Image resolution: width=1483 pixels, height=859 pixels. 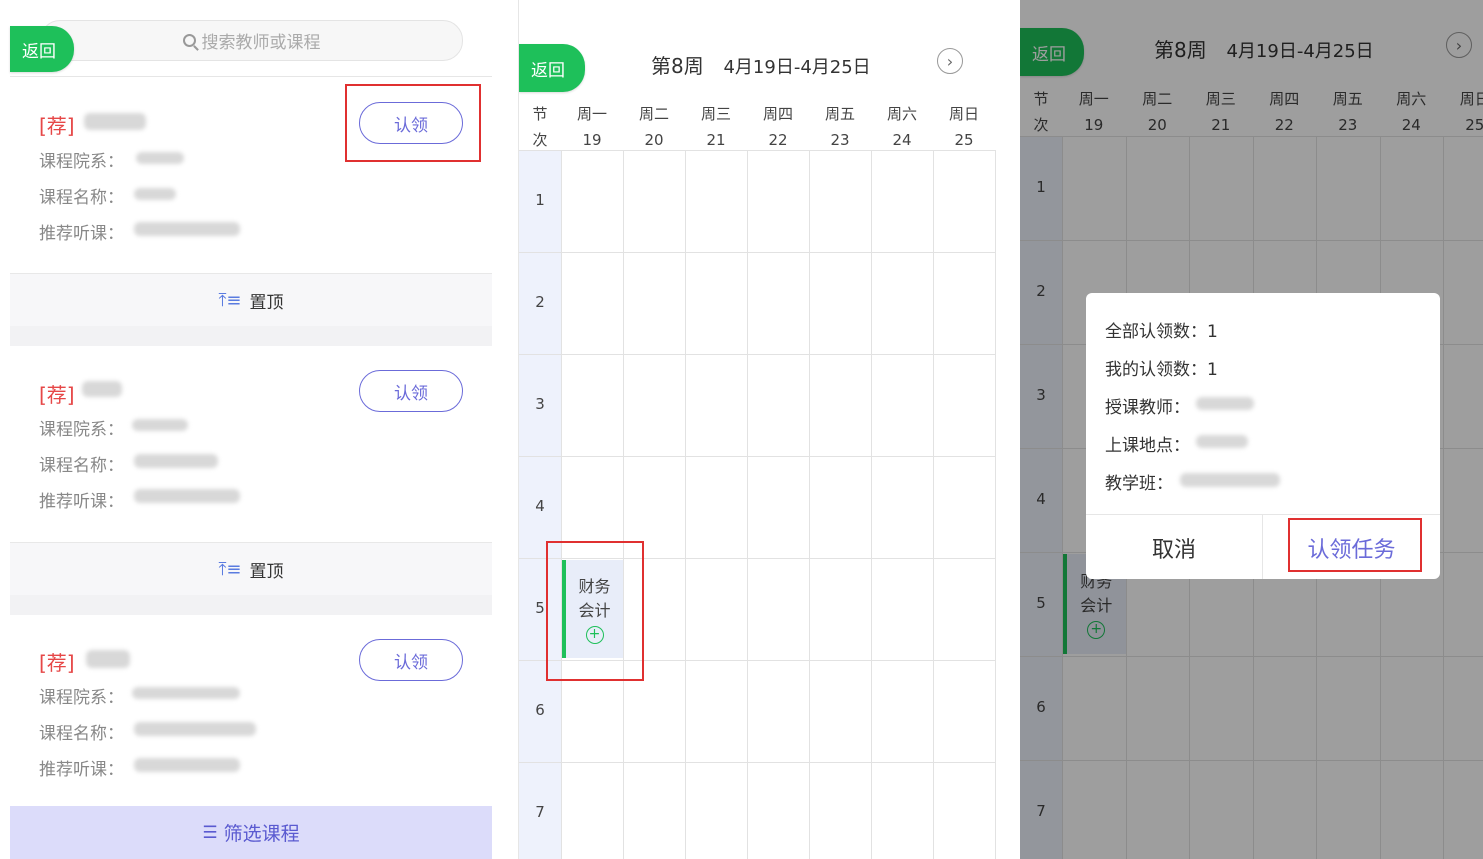 I want to click on day-header: 周二 20, so click(x=653, y=127).